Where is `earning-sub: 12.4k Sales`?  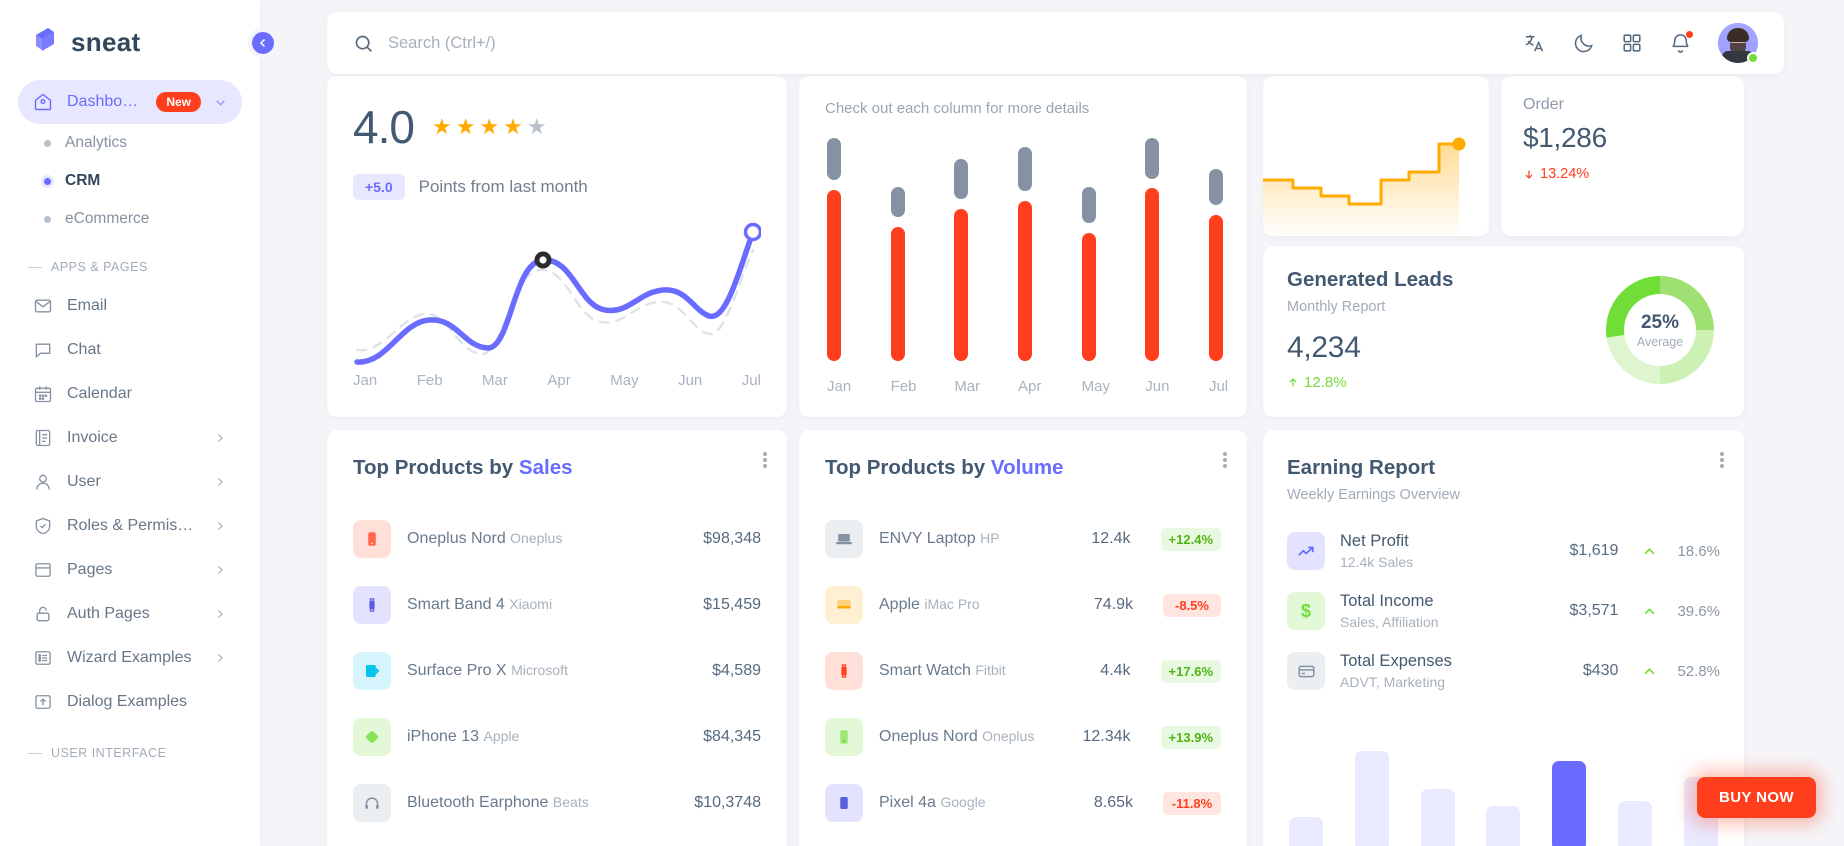 earning-sub: 12.4k Sales is located at coordinates (1377, 562).